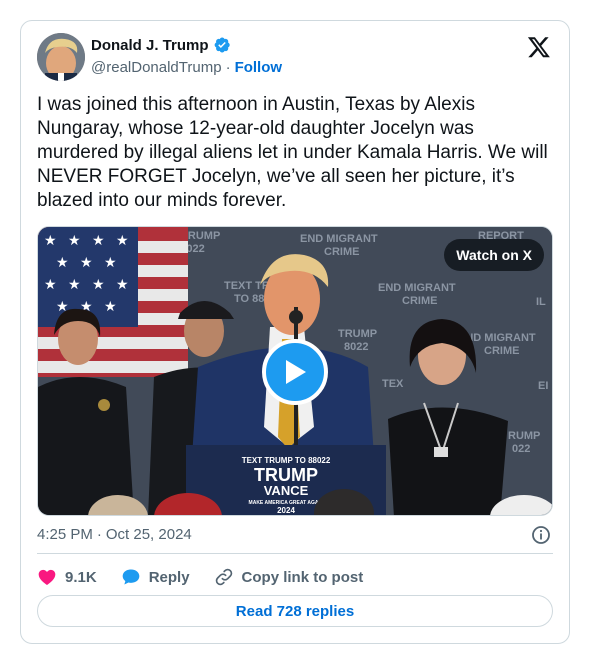 The height and width of the screenshot is (664, 590). Describe the element at coordinates (295, 553) in the screenshot. I see `divider` at that location.